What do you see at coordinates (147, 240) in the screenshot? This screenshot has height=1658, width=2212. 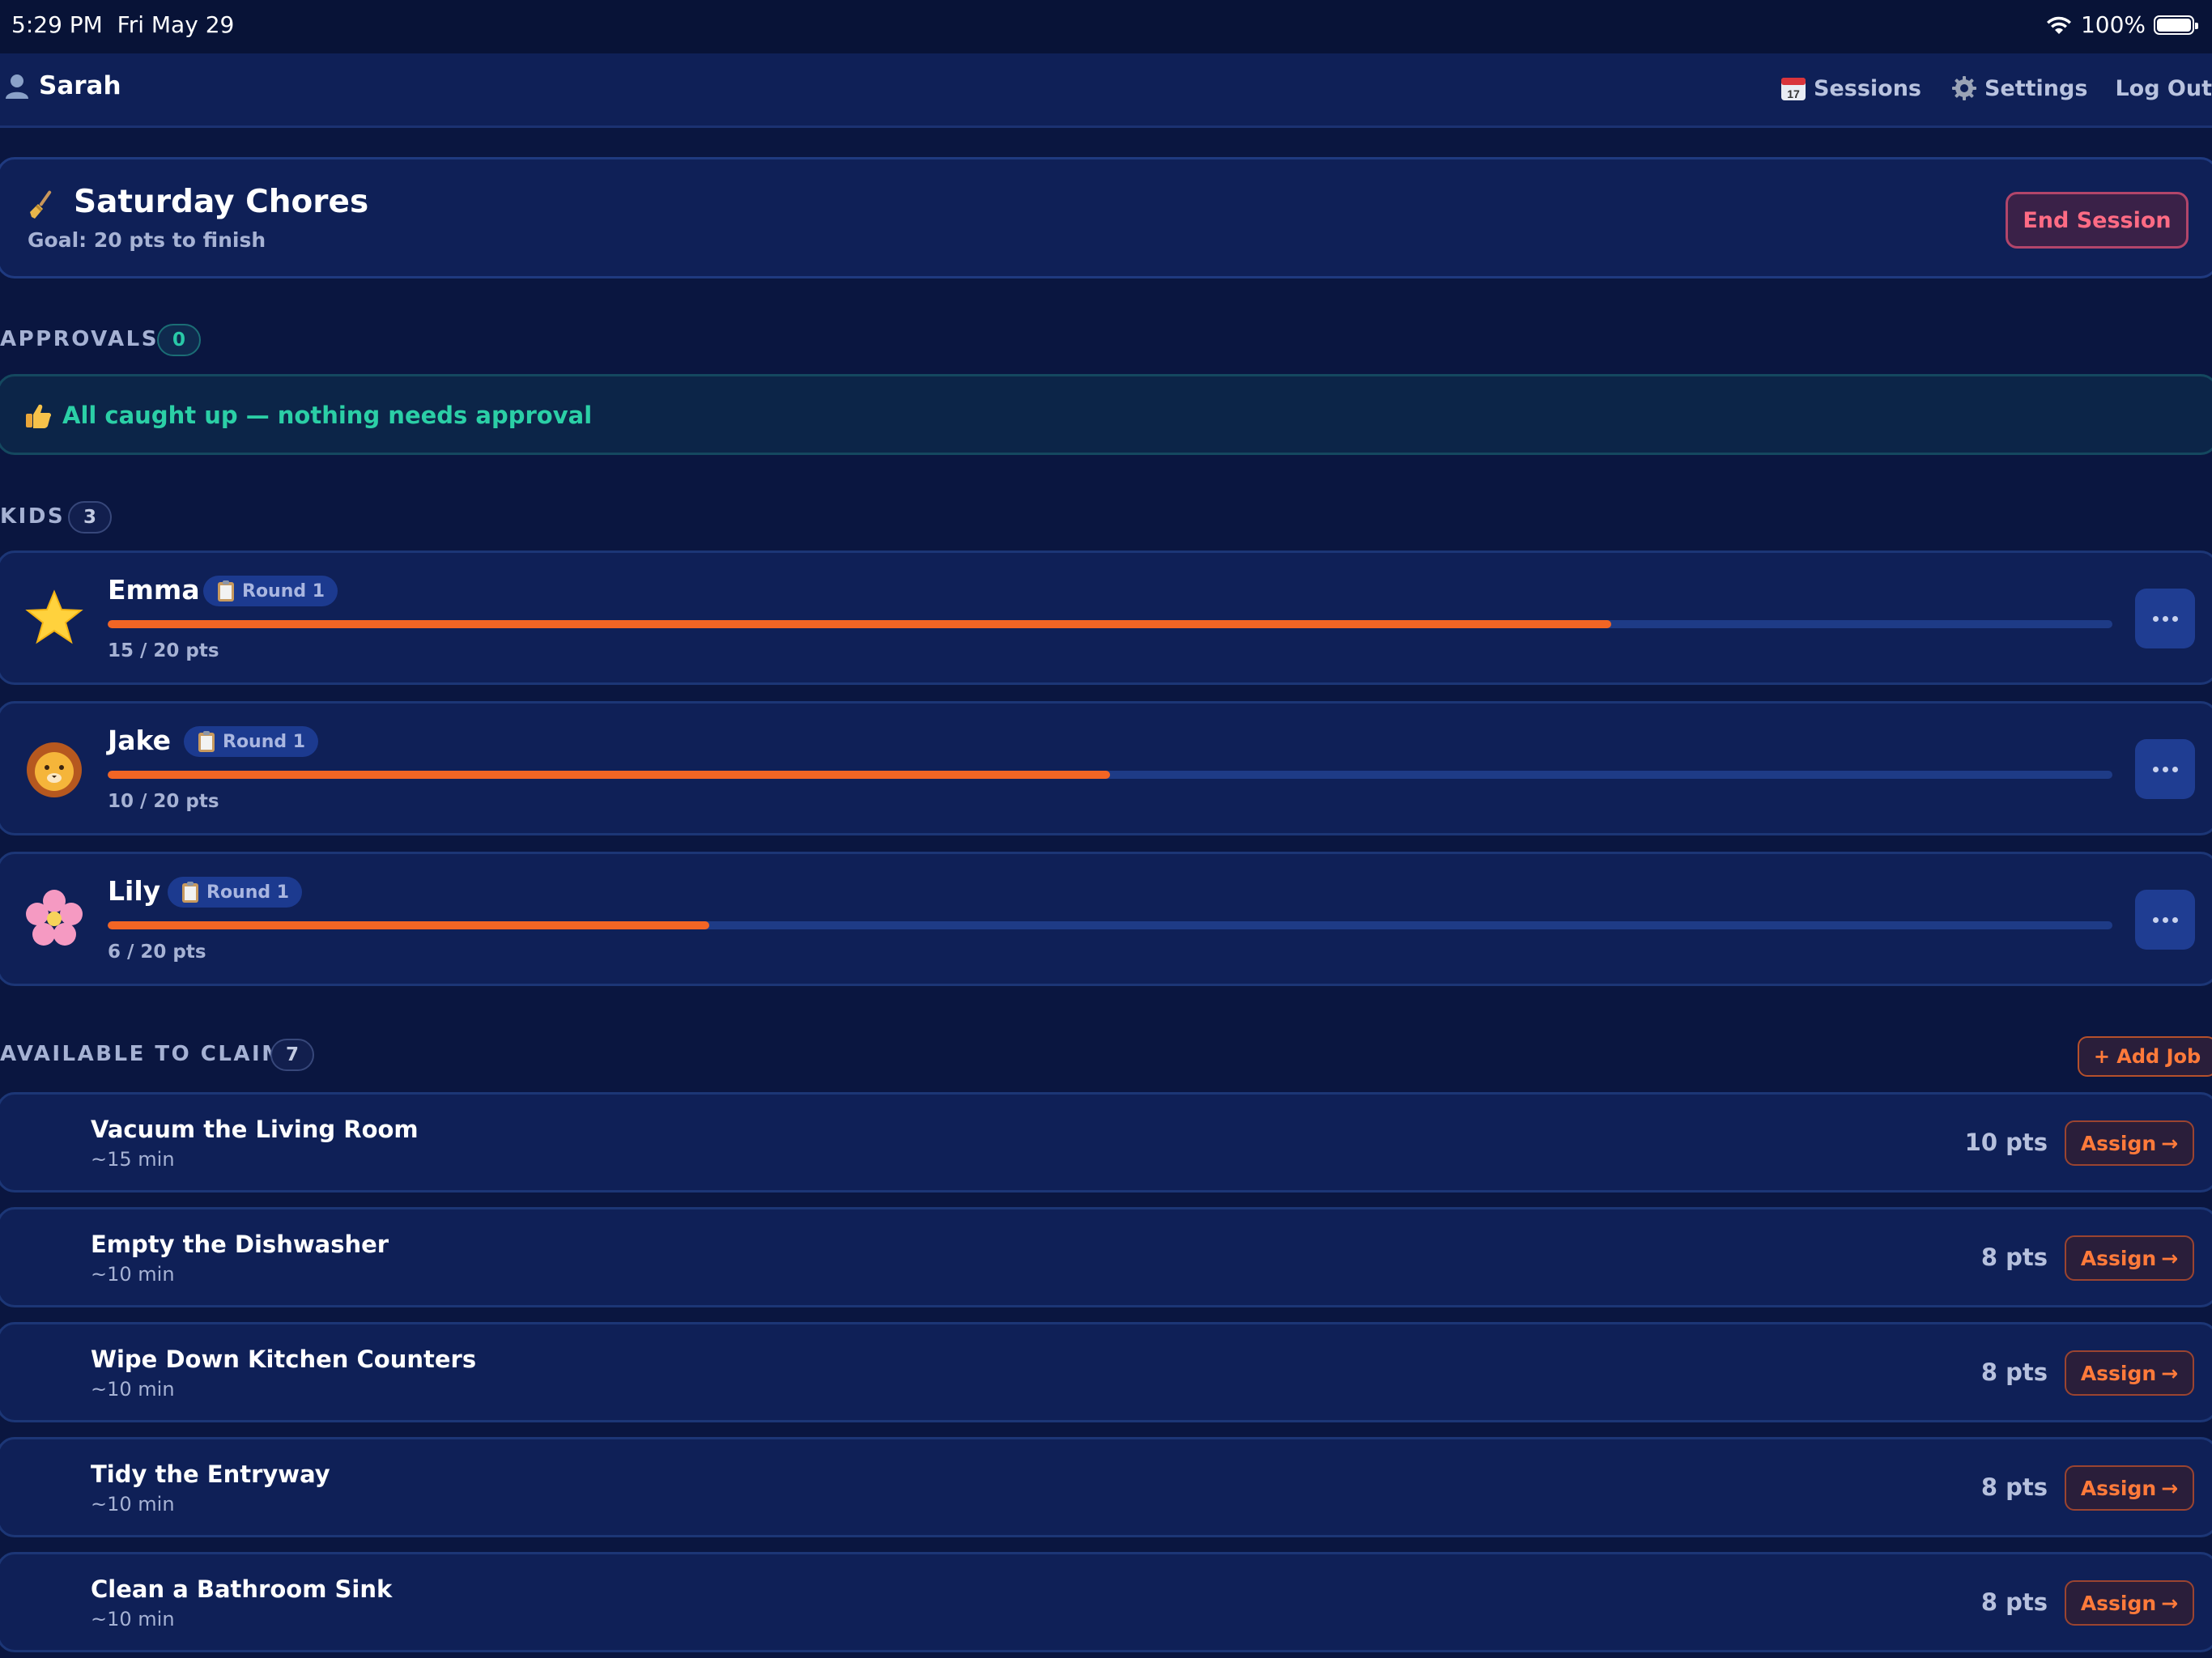 I see `session-goal: Goal: 20 pts to finish` at bounding box center [147, 240].